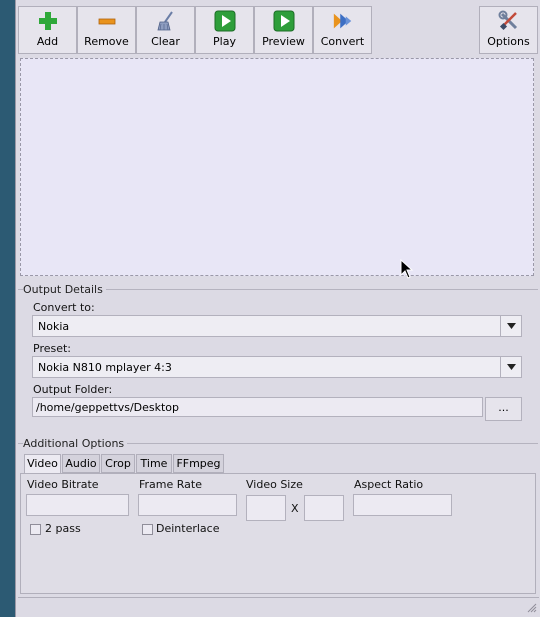 The image size is (540, 617). I want to click on frame-rate-input, so click(187, 505).